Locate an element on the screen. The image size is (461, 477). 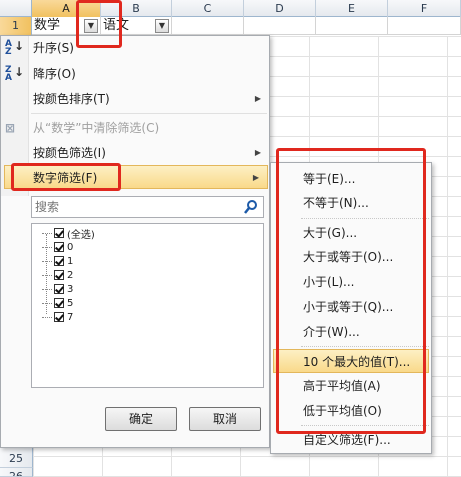
list-item: 5 is located at coordinates (57, 303).